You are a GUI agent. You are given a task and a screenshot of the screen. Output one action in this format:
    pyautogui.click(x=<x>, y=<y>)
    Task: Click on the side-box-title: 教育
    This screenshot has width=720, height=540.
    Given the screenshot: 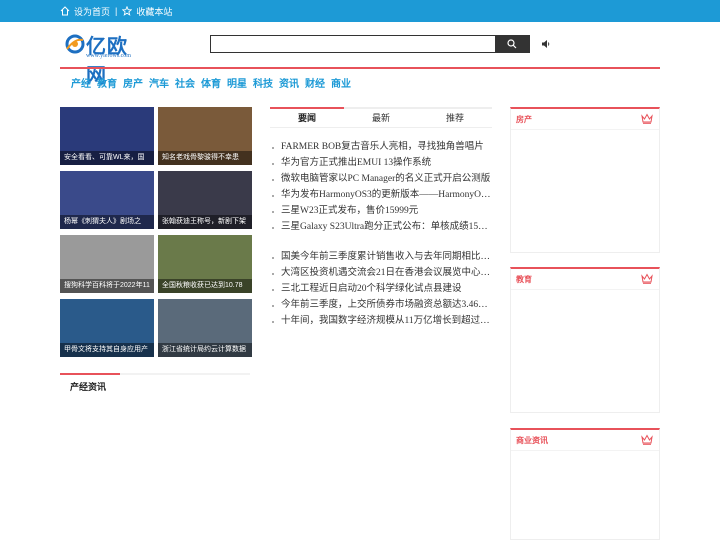 What is the action you would take?
    pyautogui.click(x=524, y=279)
    